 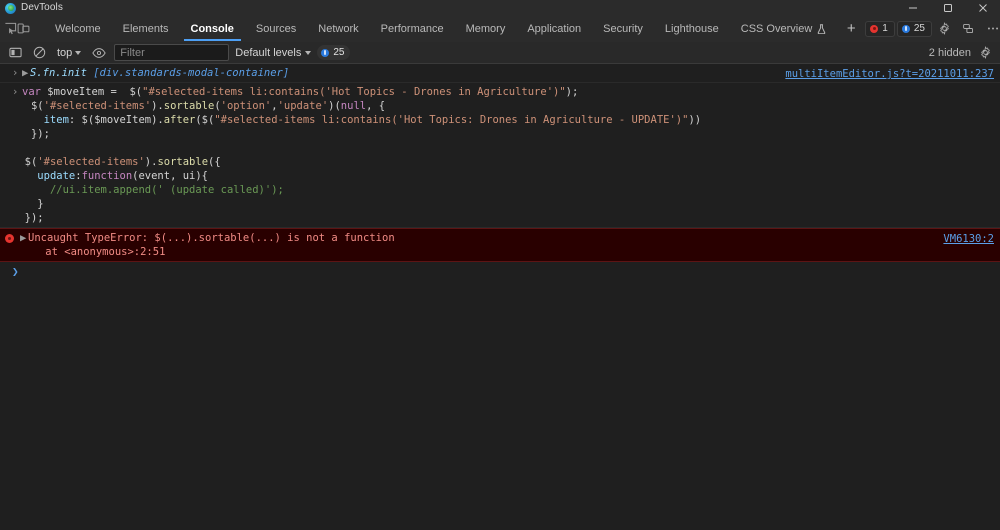 What do you see at coordinates (949, 52) in the screenshot?
I see `hidden-messages-label: 2 hidden` at bounding box center [949, 52].